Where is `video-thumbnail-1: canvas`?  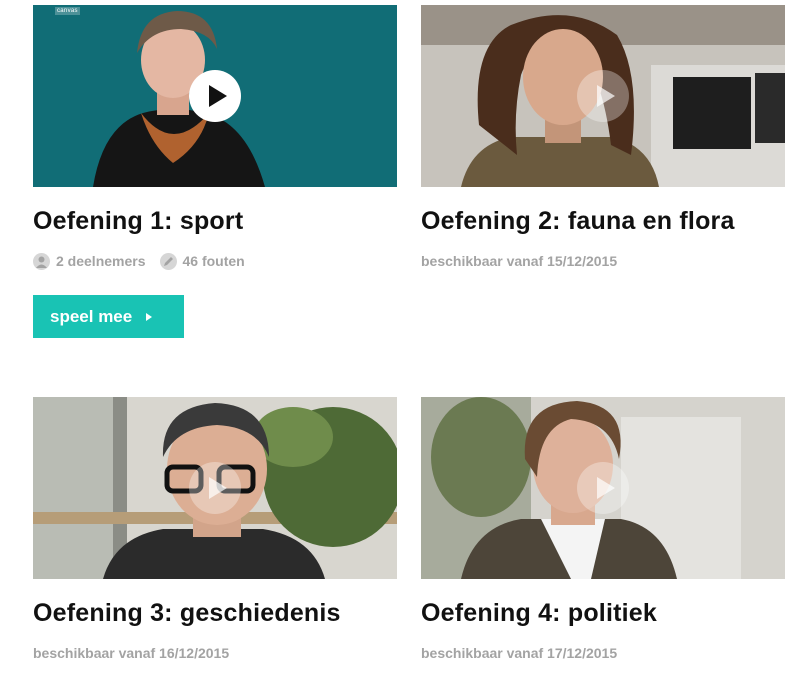
video-thumbnail-1: canvas is located at coordinates (215, 96).